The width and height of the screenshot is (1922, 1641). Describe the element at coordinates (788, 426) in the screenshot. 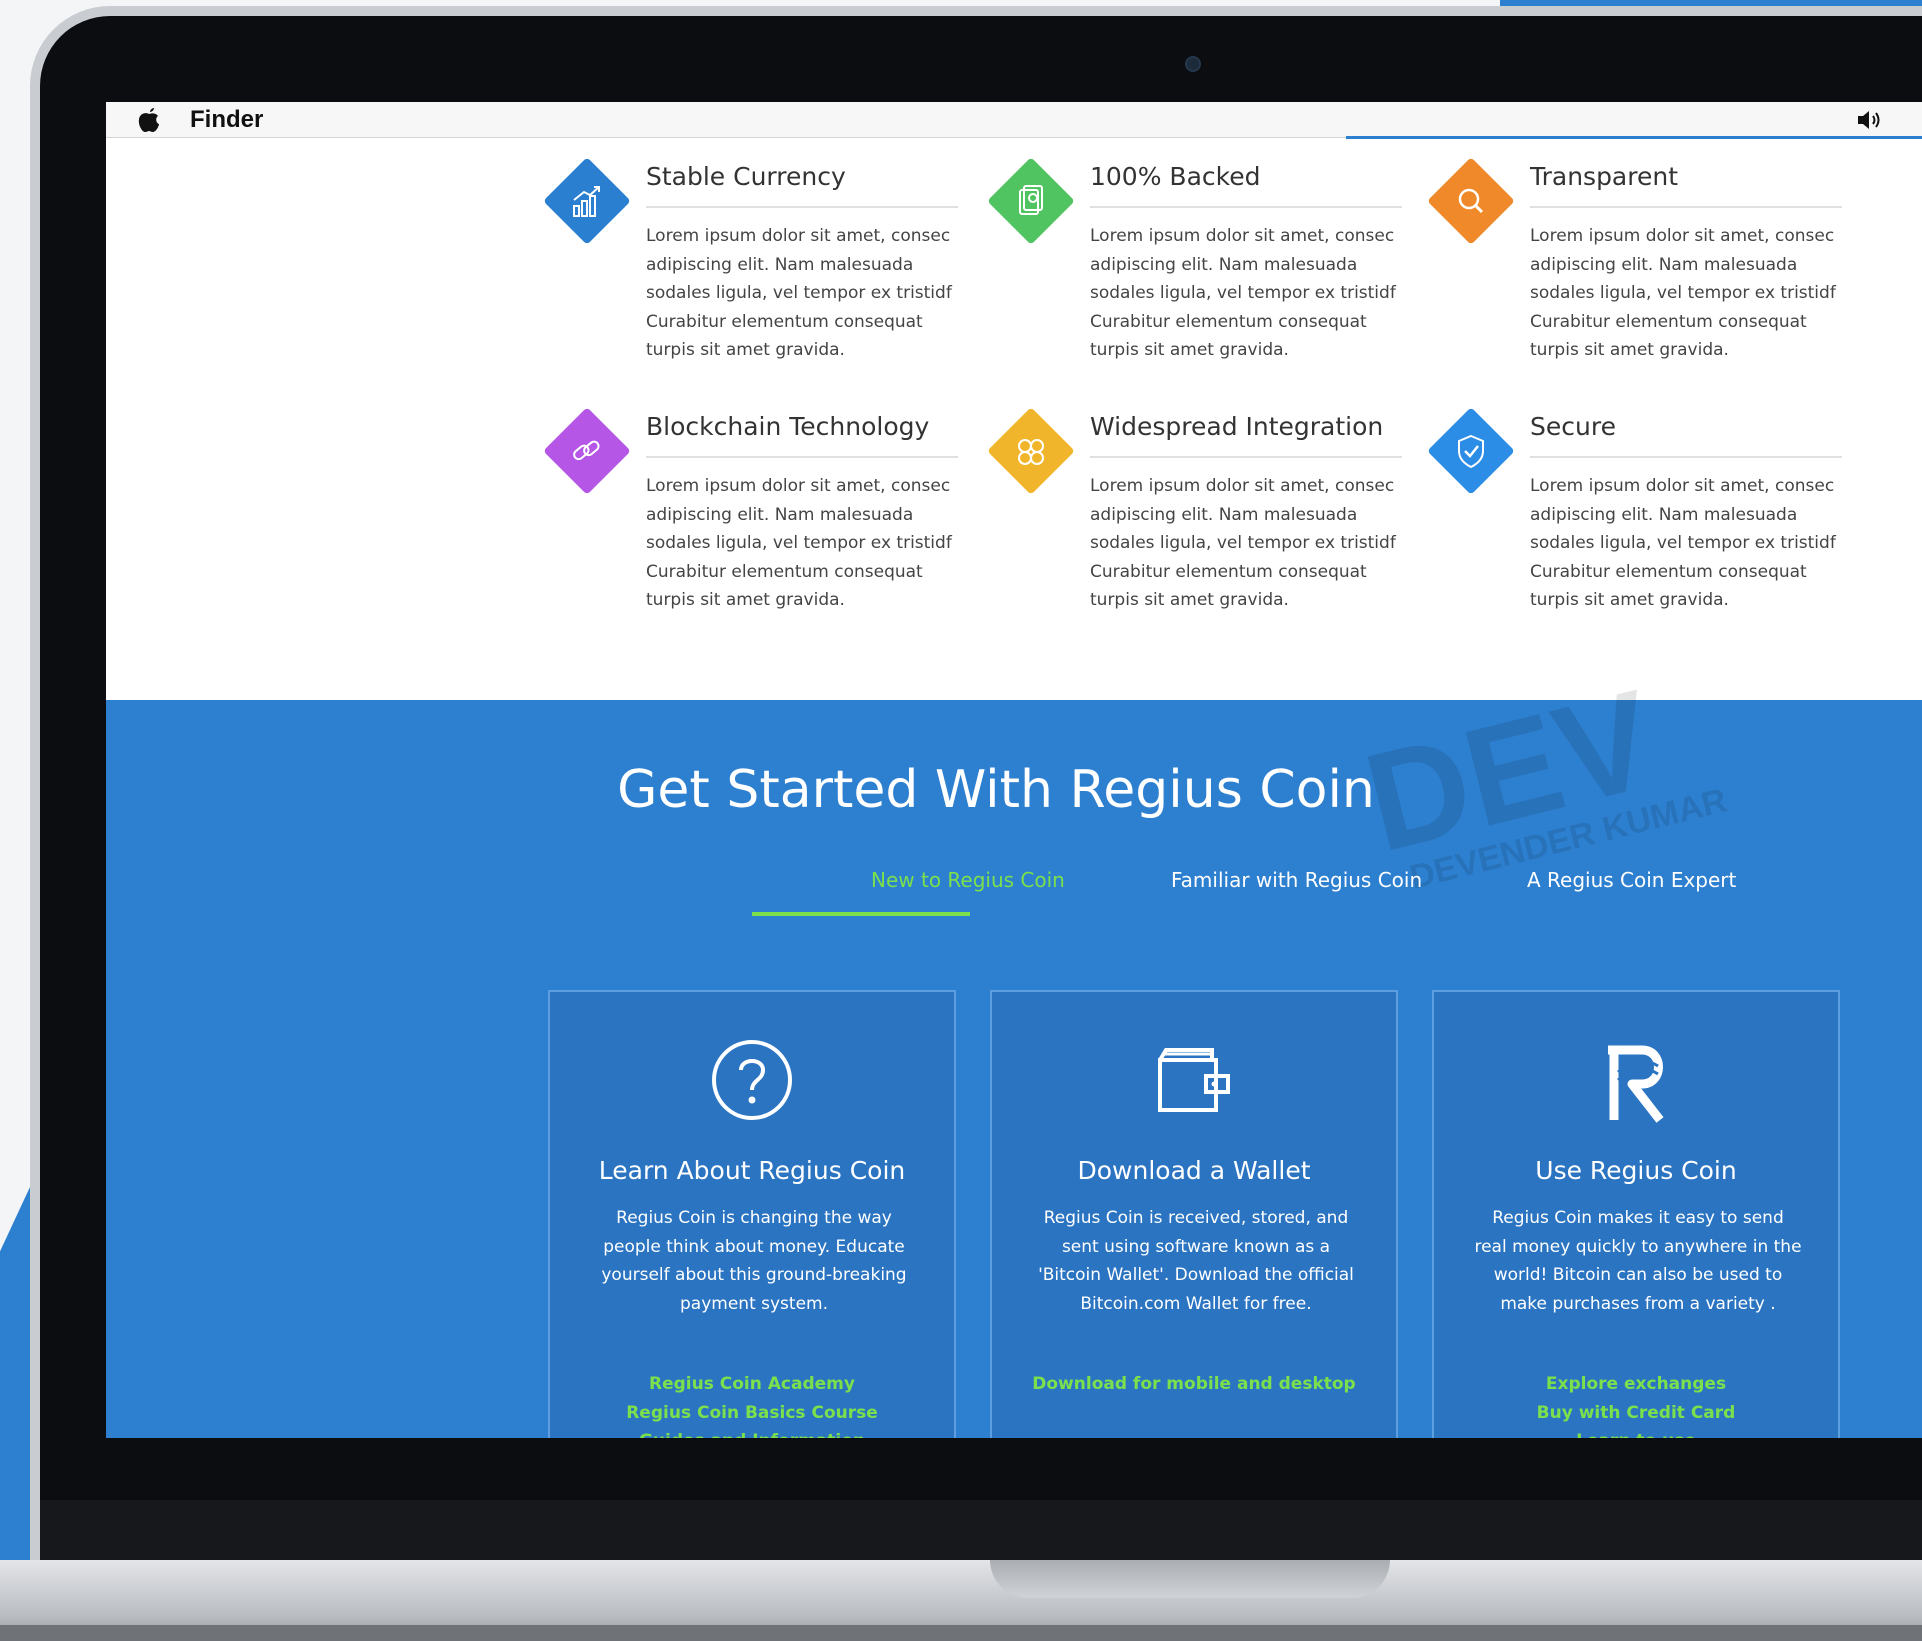

I see `feature-title: Blockchain Technology` at that location.